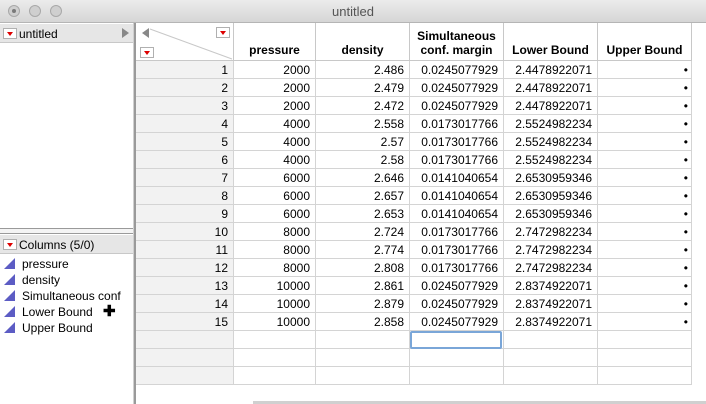  What do you see at coordinates (421, 106) in the screenshot?
I see `table-row: 3 2000 2.472 0.0245077929 2.4478922071 •` at bounding box center [421, 106].